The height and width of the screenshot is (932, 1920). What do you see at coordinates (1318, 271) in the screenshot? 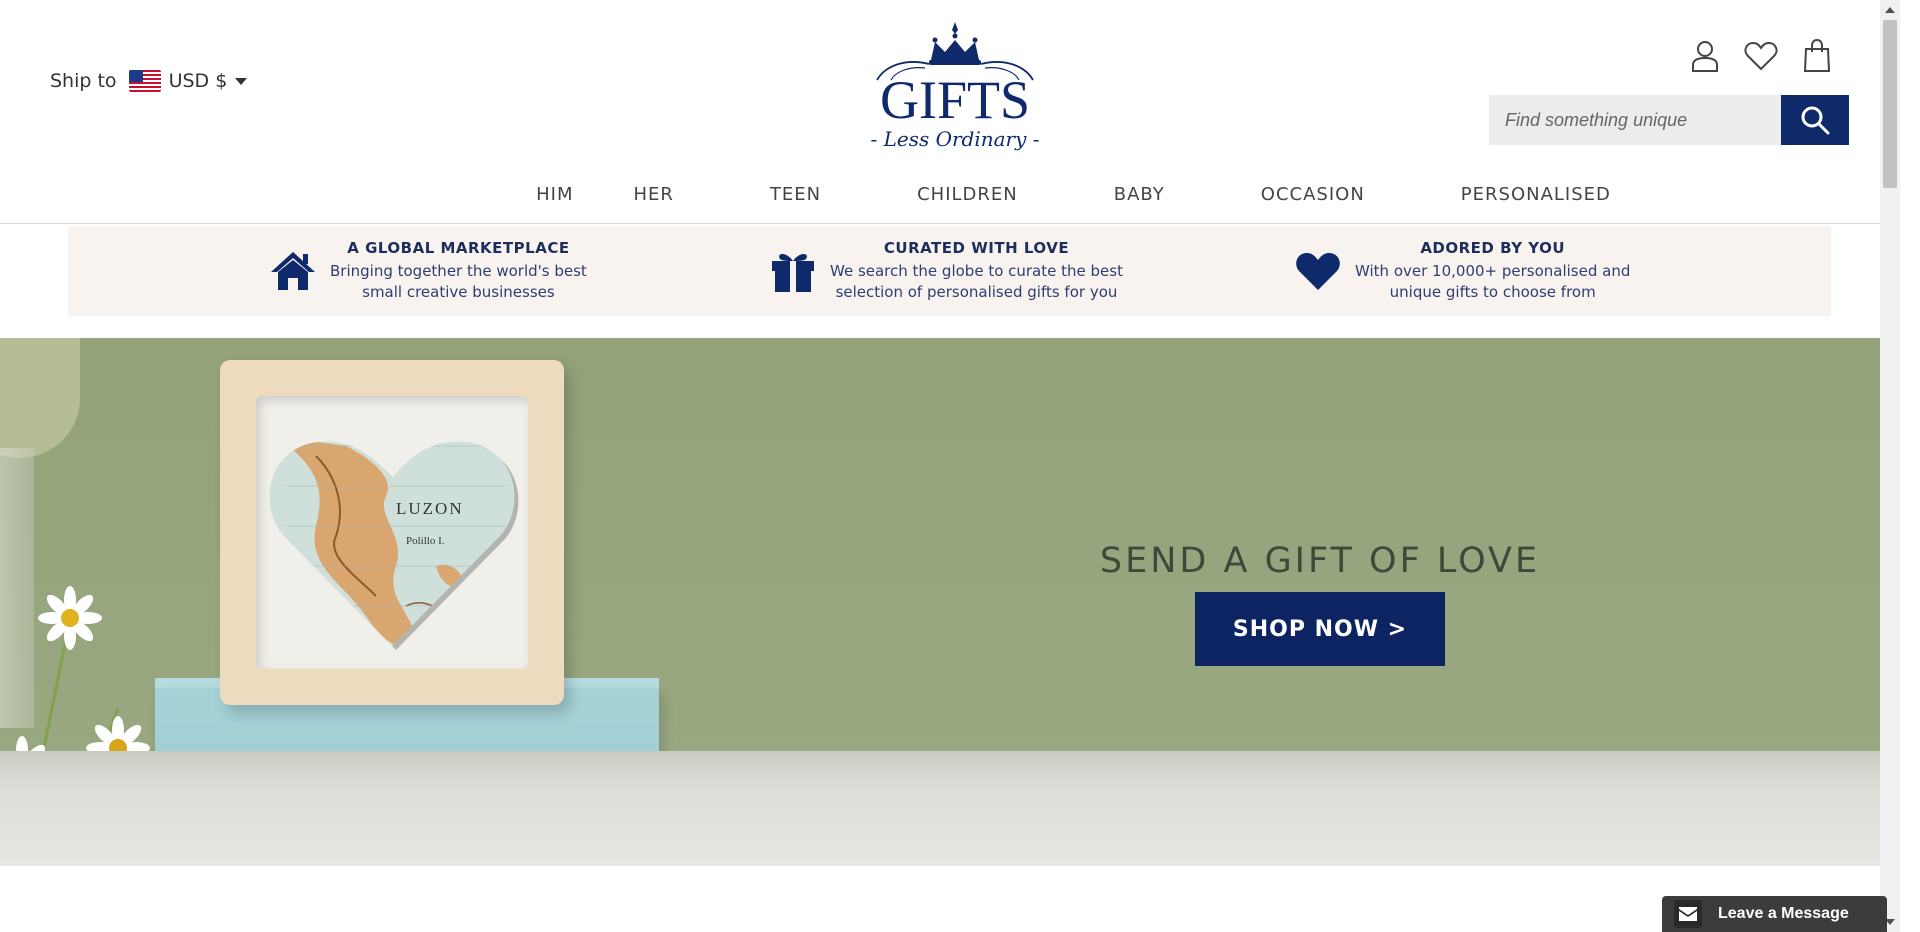
I see `heart-icon` at bounding box center [1318, 271].